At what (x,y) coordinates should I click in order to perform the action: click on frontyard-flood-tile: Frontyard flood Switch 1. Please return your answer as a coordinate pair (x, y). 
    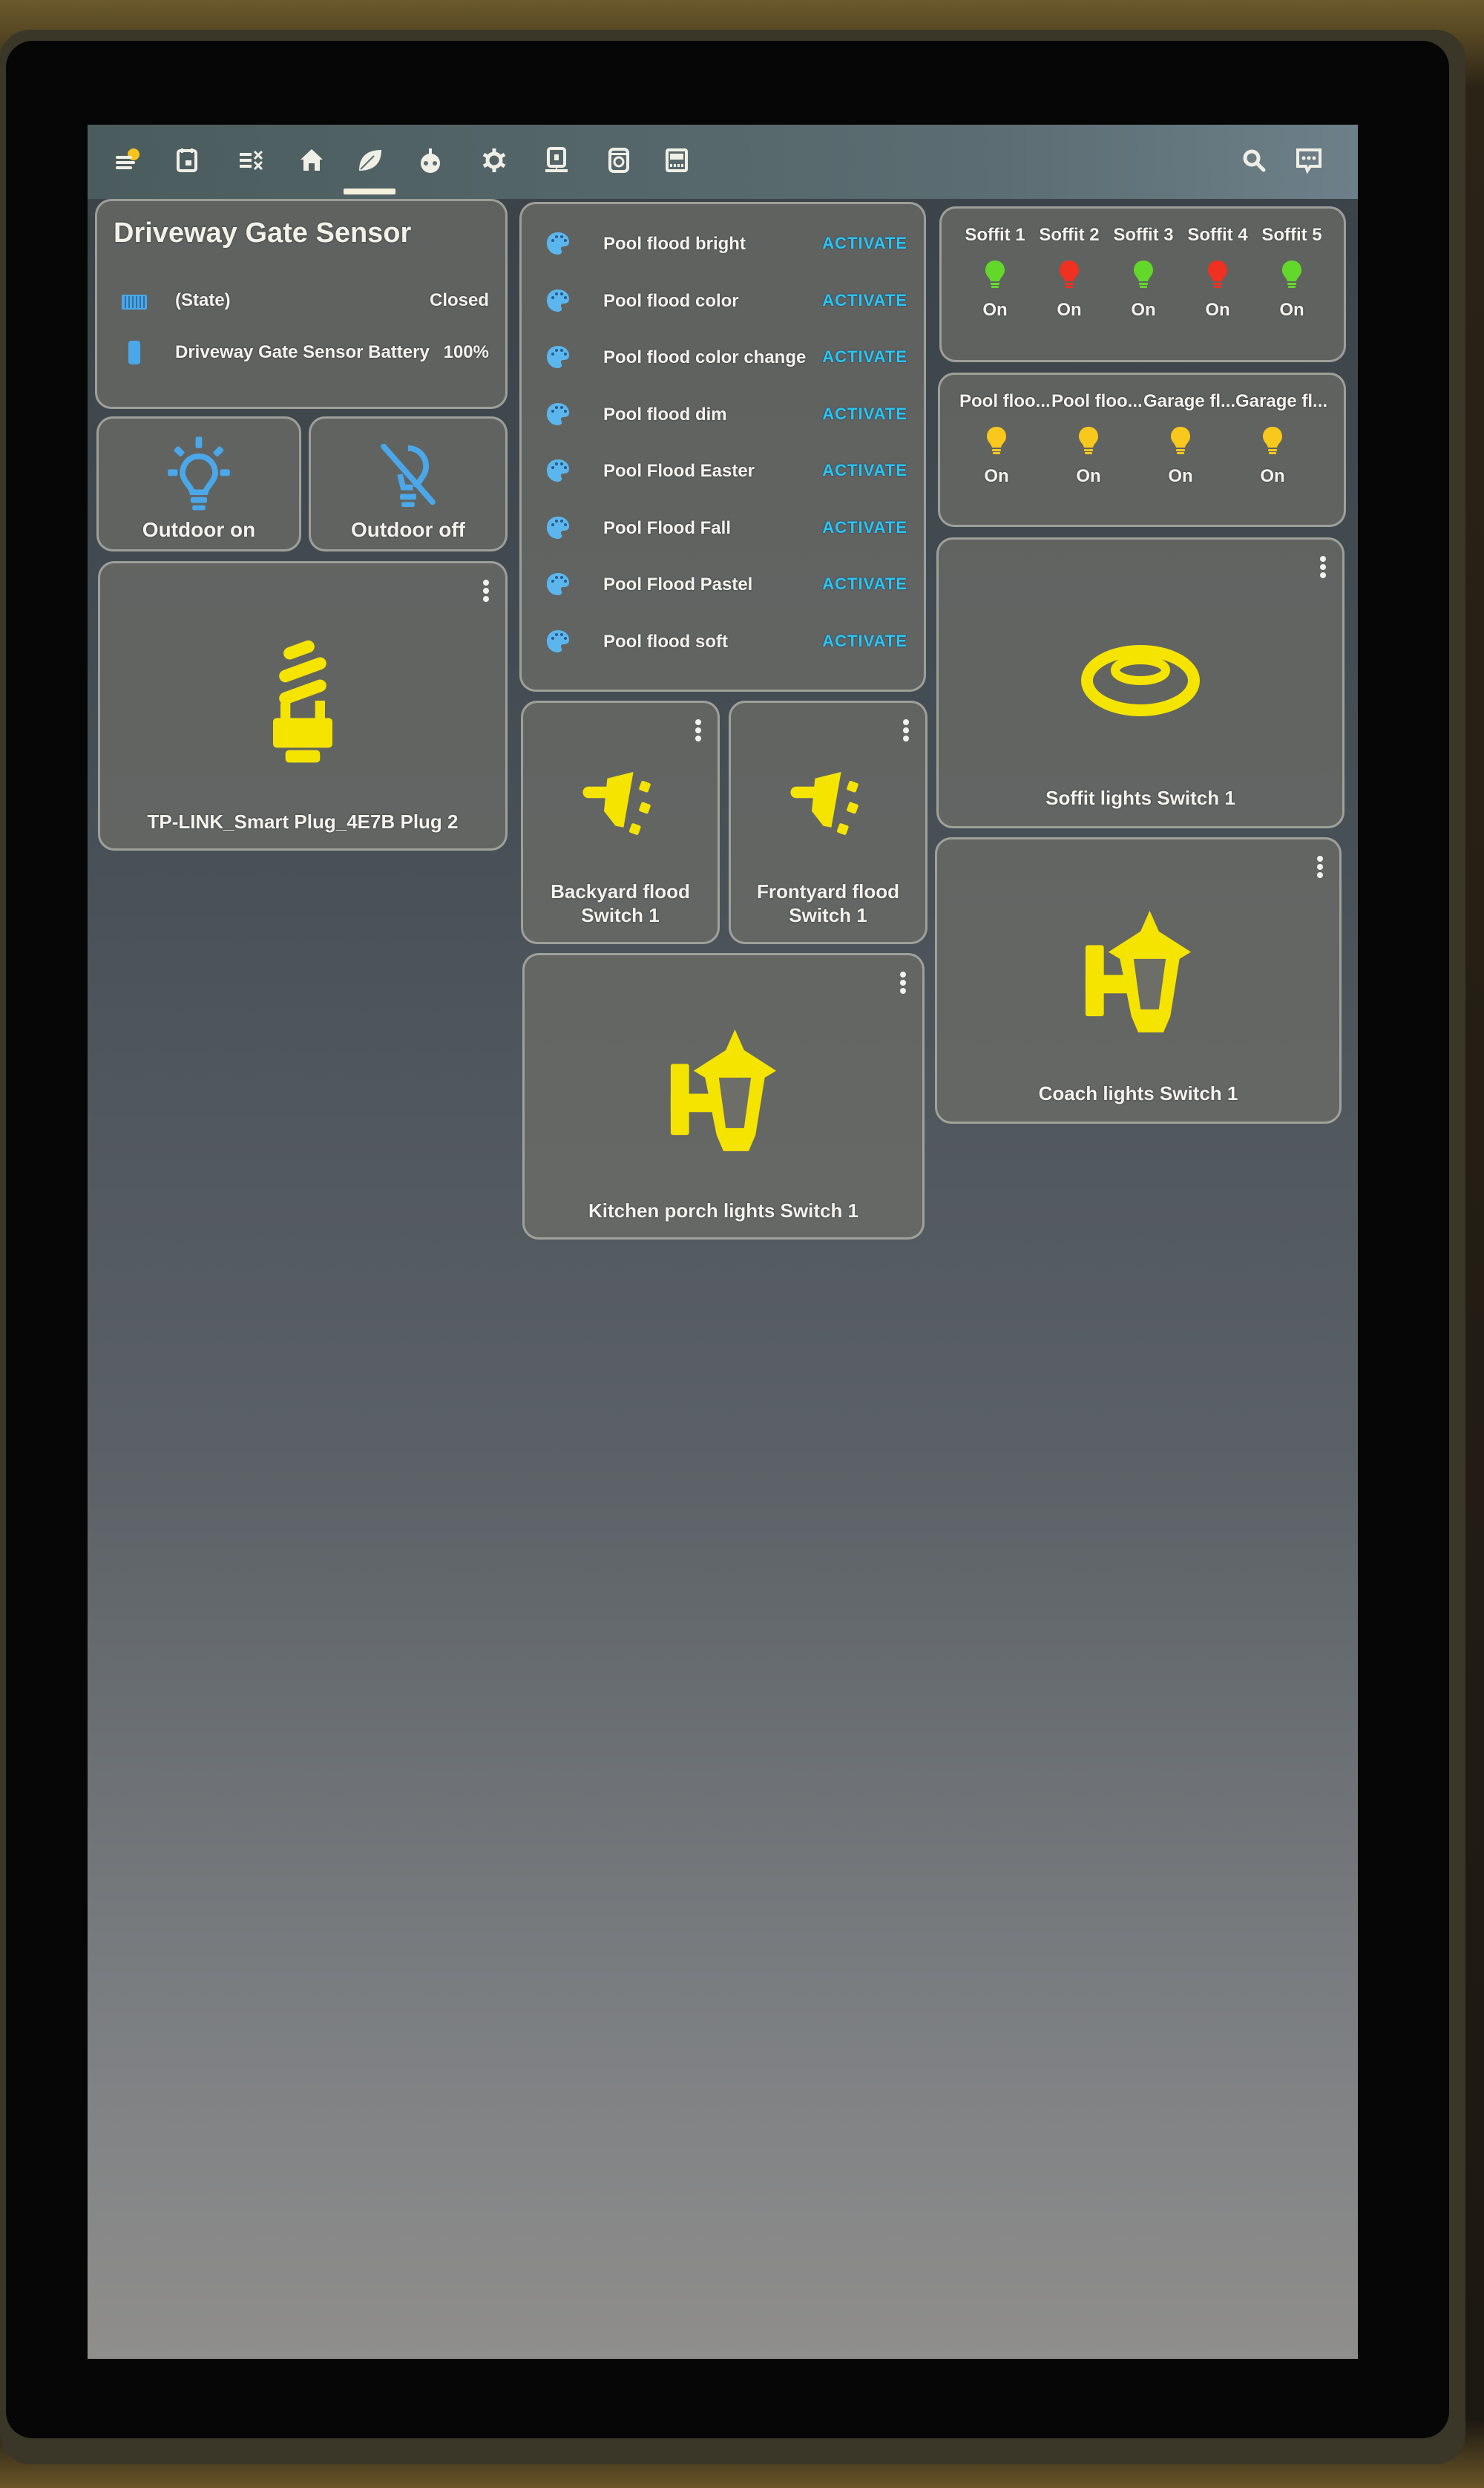
    Looking at the image, I should click on (828, 822).